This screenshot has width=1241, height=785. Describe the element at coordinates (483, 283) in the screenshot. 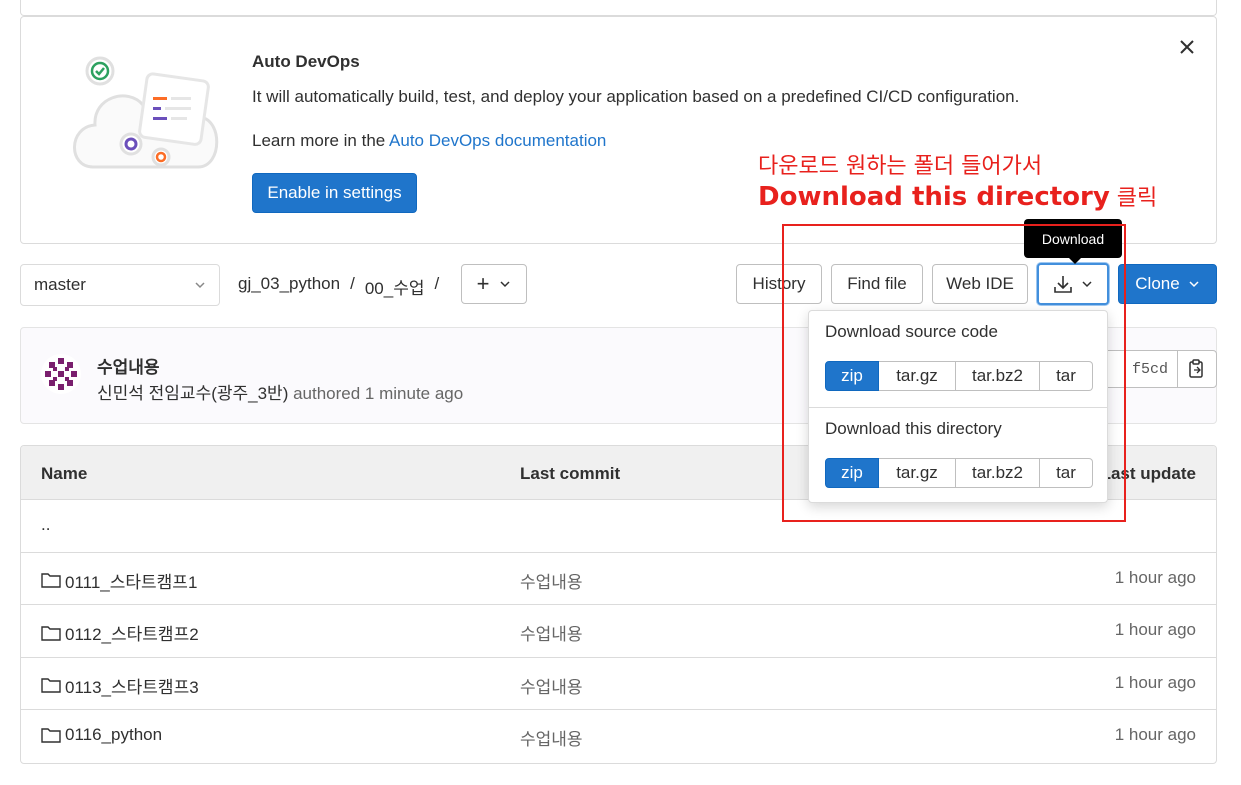

I see `plus-icon: +` at that location.